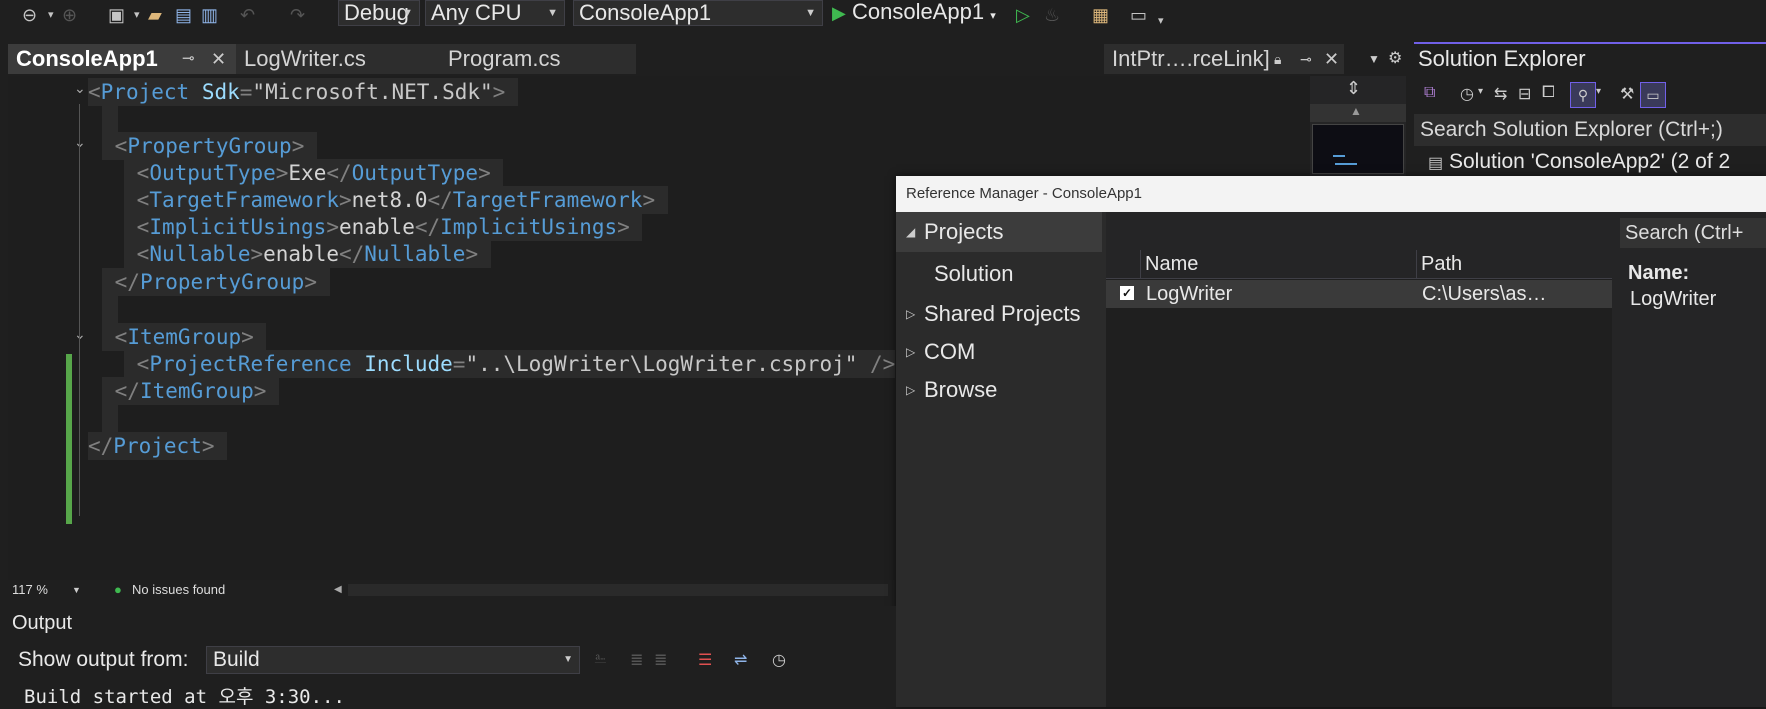 This screenshot has width=1766, height=709. I want to click on gear-icon: ⚙, so click(1395, 58).